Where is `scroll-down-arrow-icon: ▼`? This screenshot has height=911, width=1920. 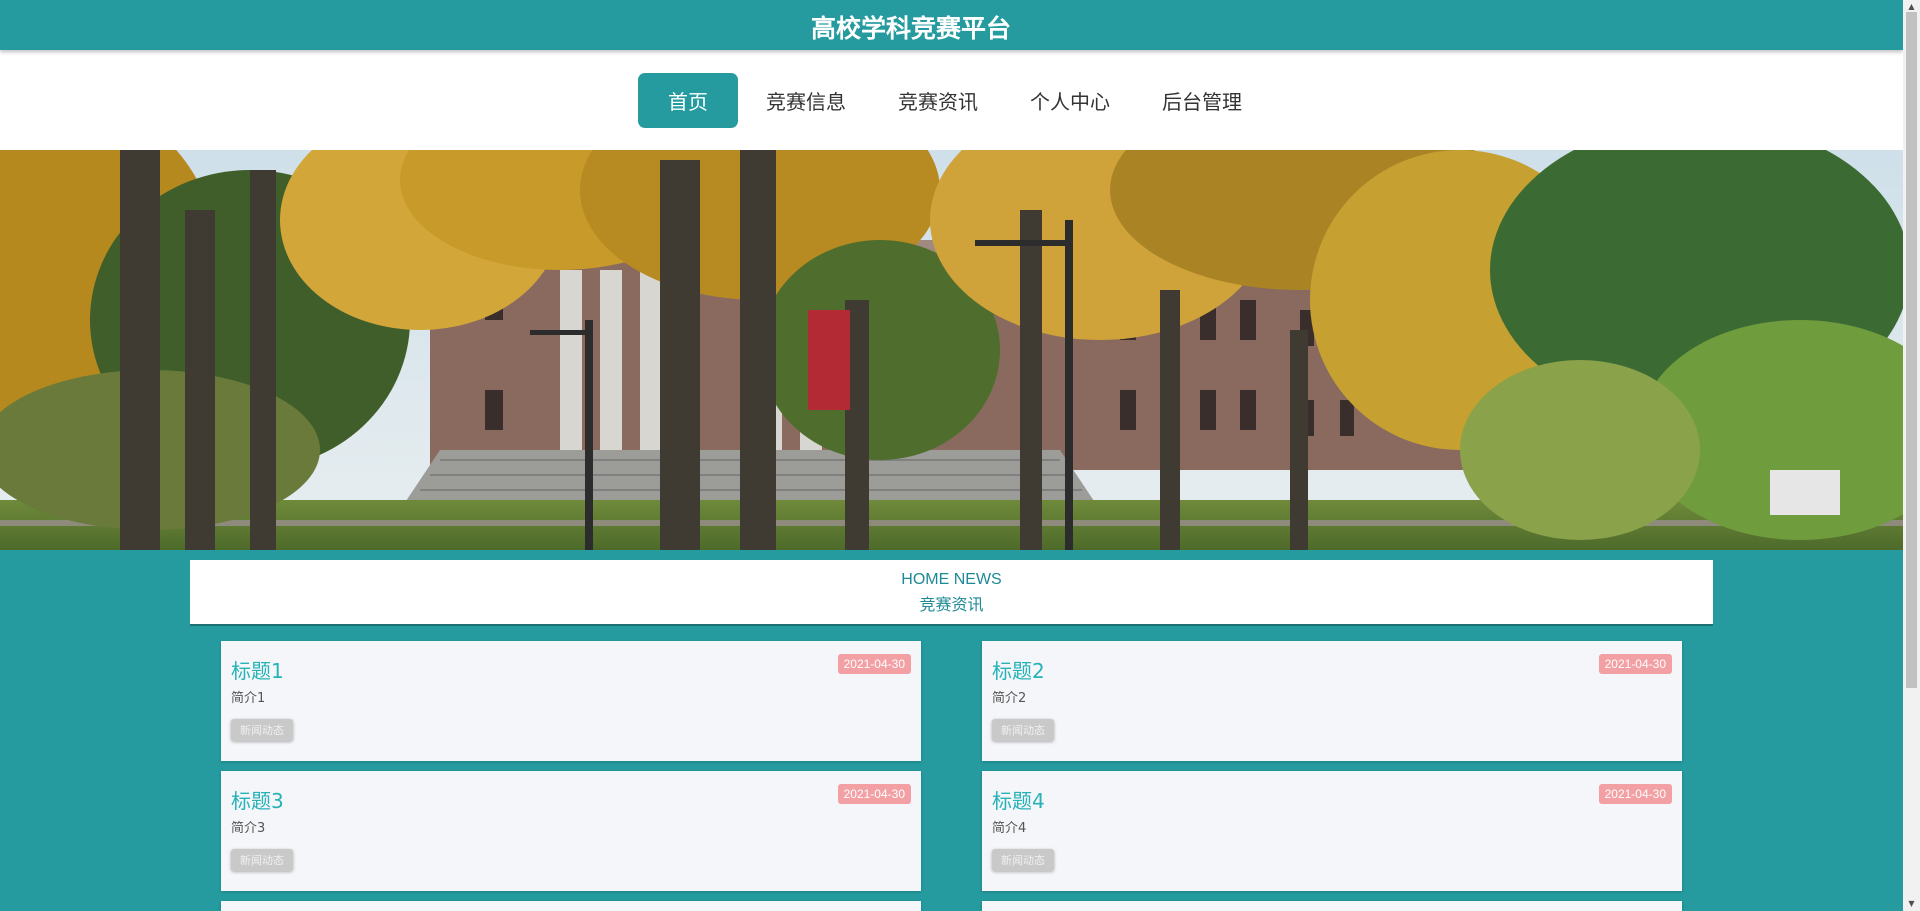 scroll-down-arrow-icon: ▼ is located at coordinates (1911, 904).